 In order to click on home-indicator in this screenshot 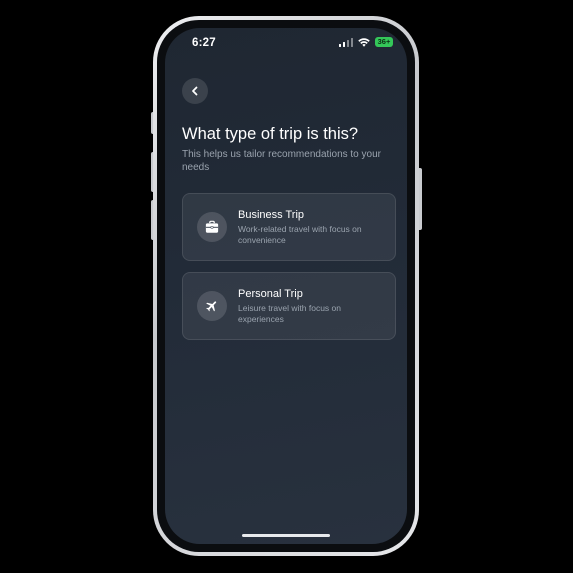, I will do `click(286, 535)`.